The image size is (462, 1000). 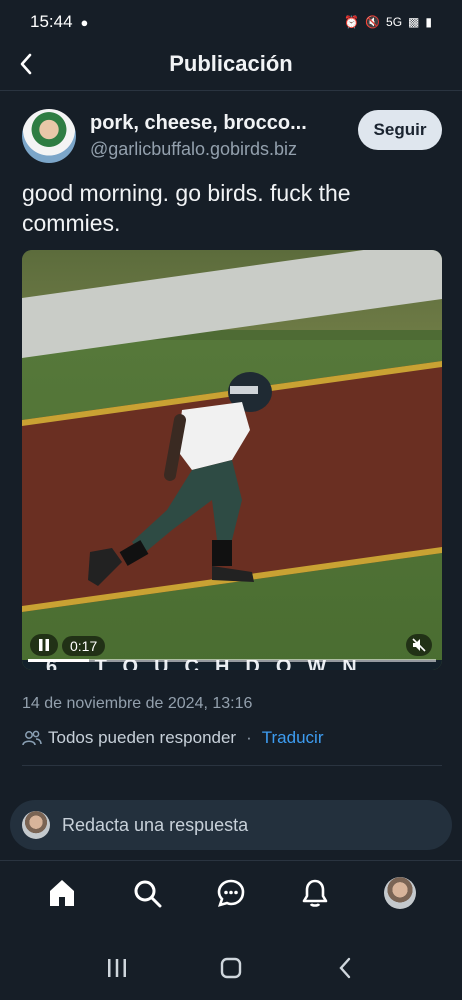 I want to click on pause-button, so click(x=44, y=645).